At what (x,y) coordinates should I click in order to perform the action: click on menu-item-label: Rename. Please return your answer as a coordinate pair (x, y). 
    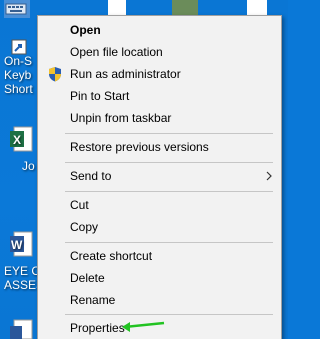
    Looking at the image, I should click on (93, 300).